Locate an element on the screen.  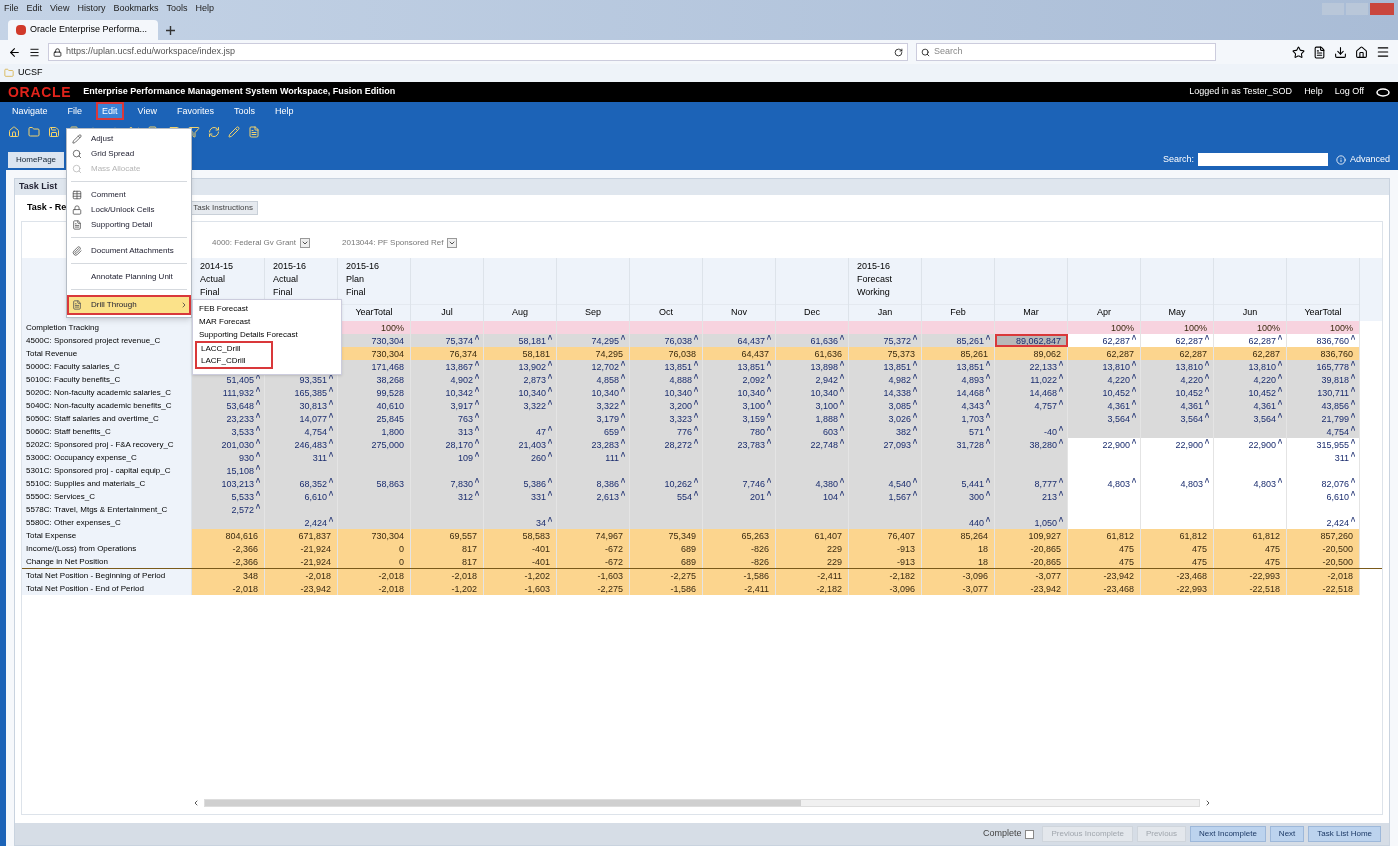
menu-item: File is located at coordinates (75, 111).